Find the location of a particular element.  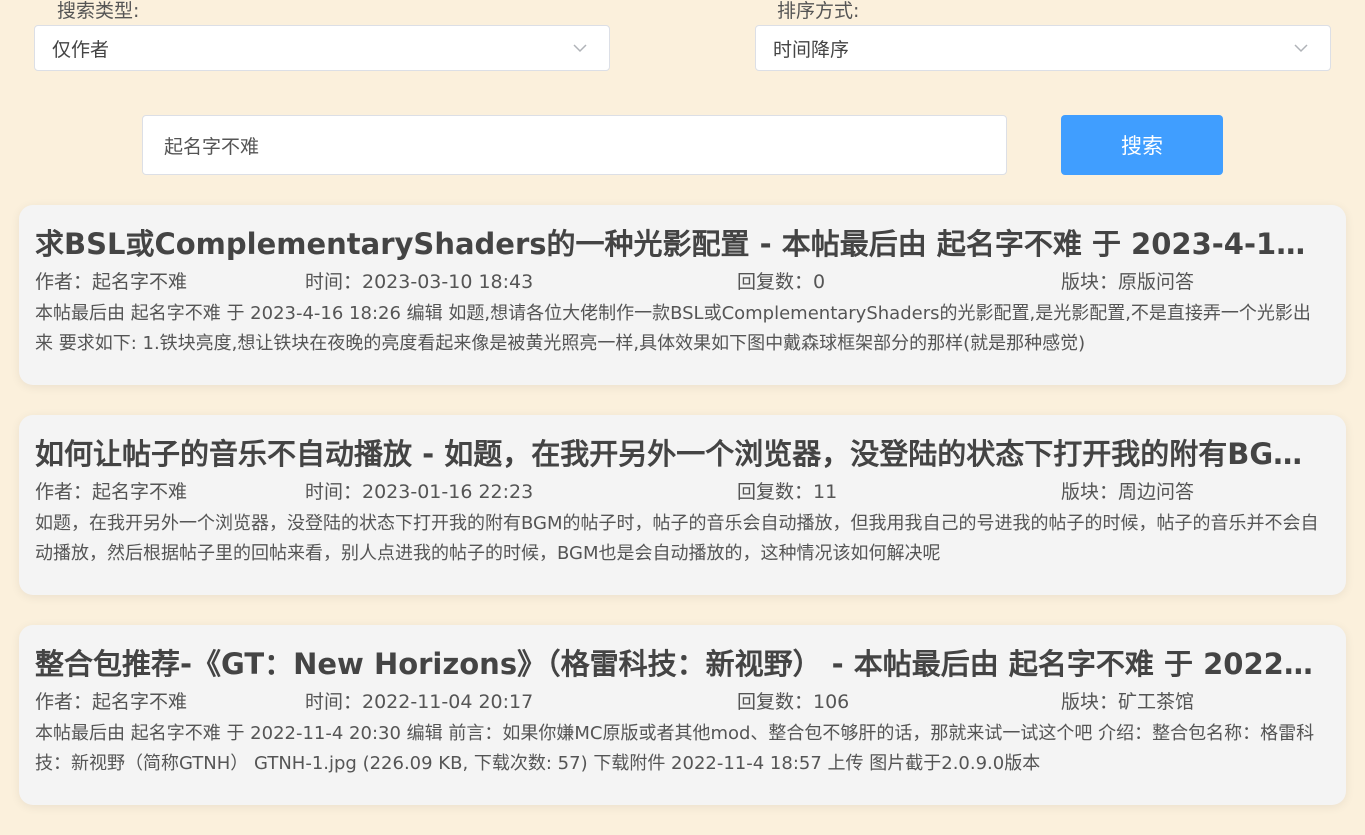

search-type-label: 搜索类型: is located at coordinates (98, 11).